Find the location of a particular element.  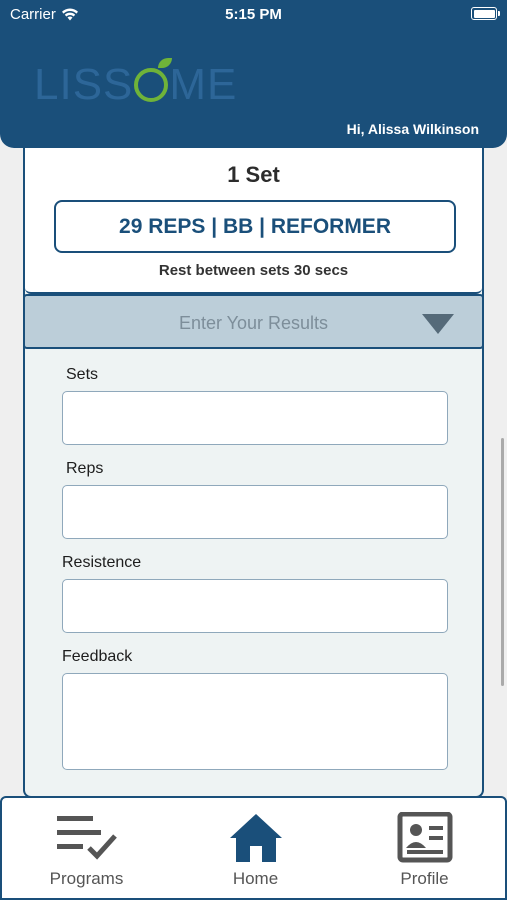

triangle-down-icon is located at coordinates (438, 324).